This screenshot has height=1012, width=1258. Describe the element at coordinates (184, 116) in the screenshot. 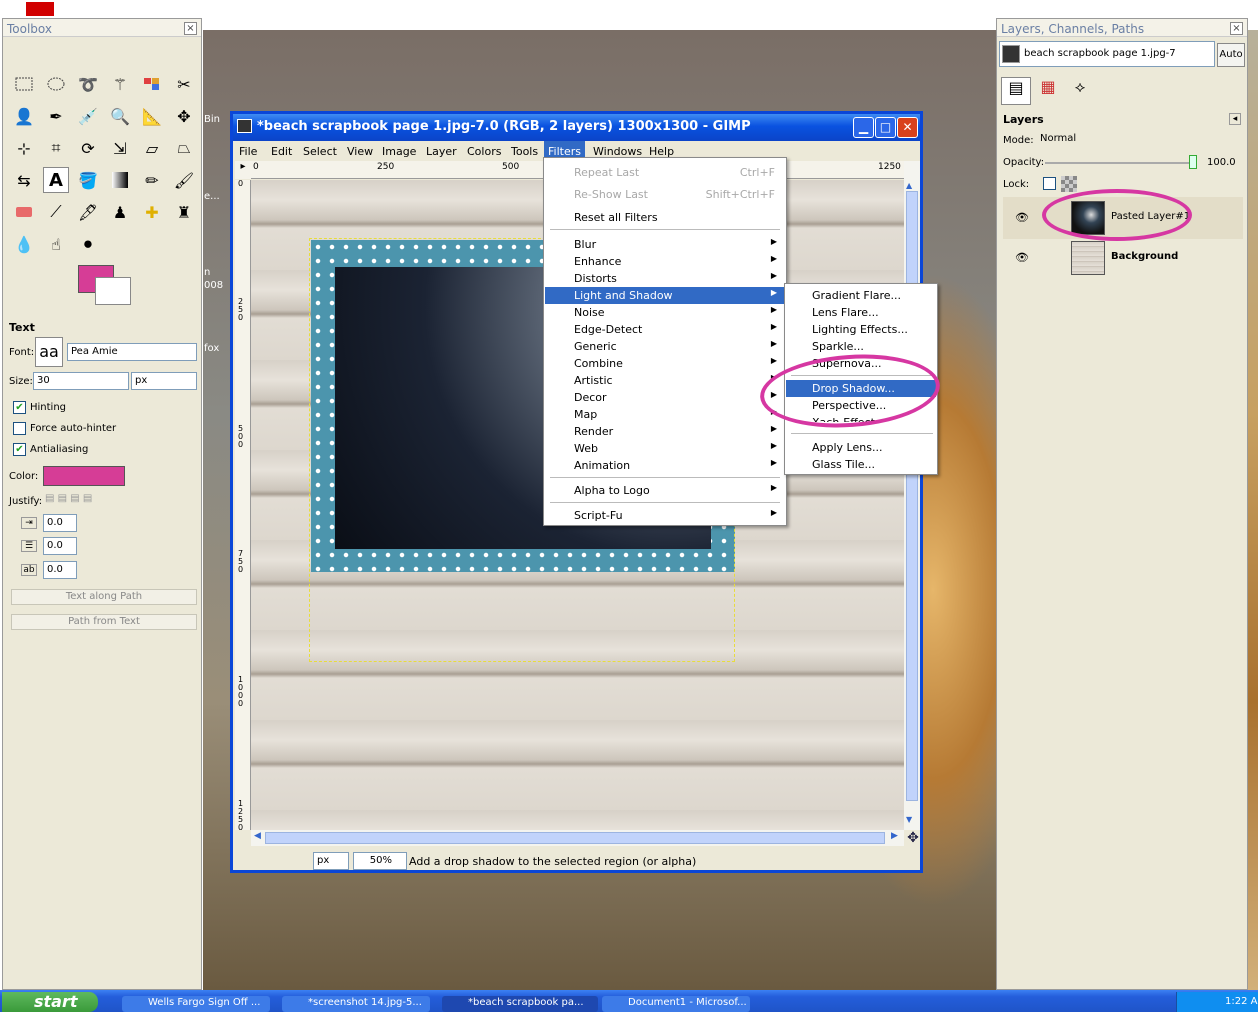

I see `move-icon: ✥` at that location.